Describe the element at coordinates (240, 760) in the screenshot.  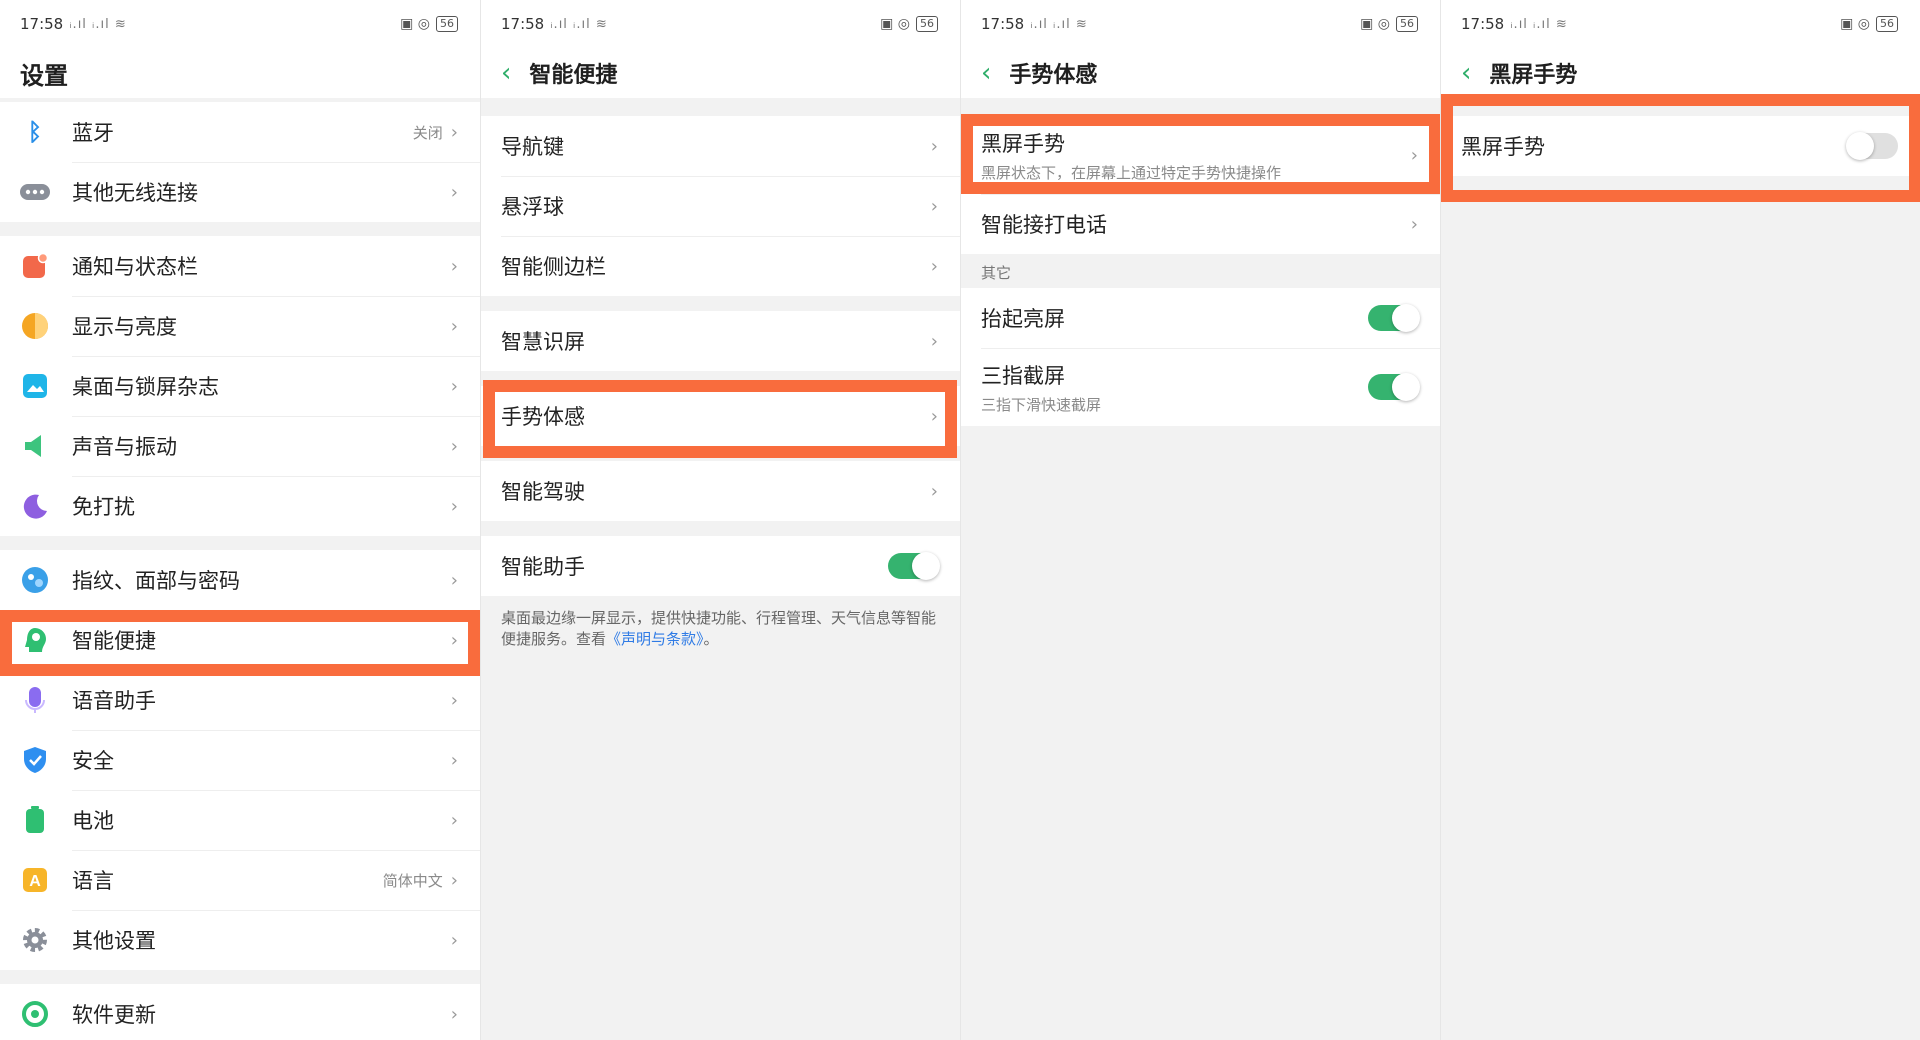
I see `settings-item-security: 安全 ›` at that location.